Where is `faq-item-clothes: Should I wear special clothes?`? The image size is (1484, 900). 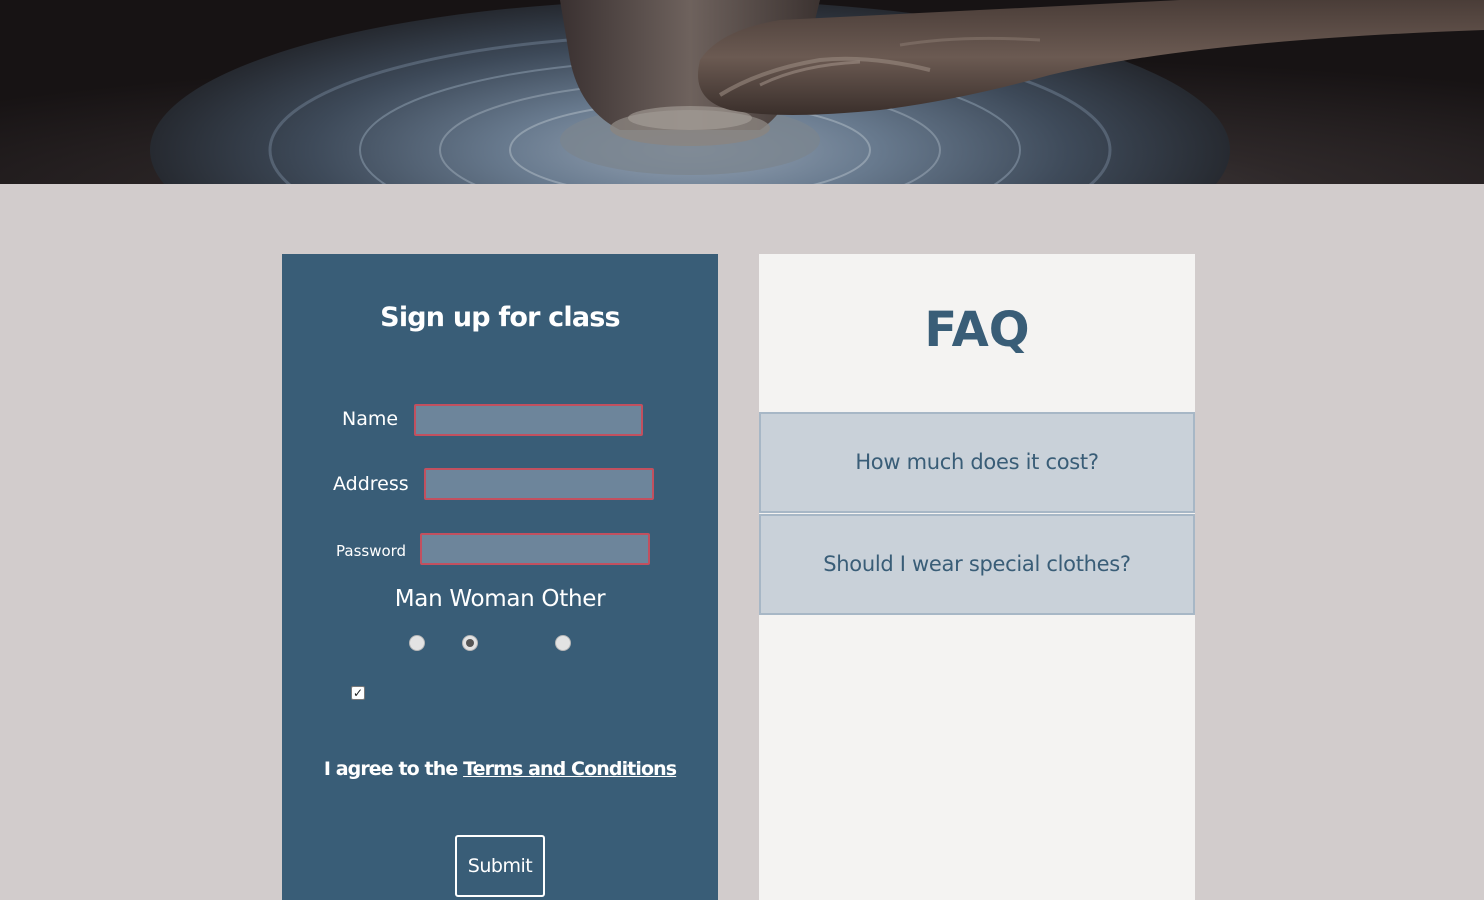
faq-item-clothes: Should I wear special clothes? is located at coordinates (977, 564).